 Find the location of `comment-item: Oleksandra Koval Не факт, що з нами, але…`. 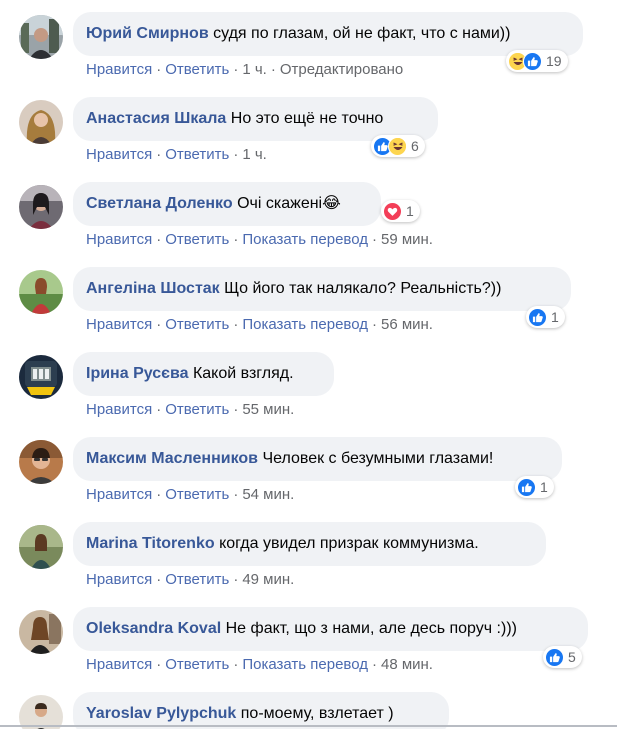

comment-item: Oleksandra Koval Не факт, що з нами, але… is located at coordinates (308, 637).